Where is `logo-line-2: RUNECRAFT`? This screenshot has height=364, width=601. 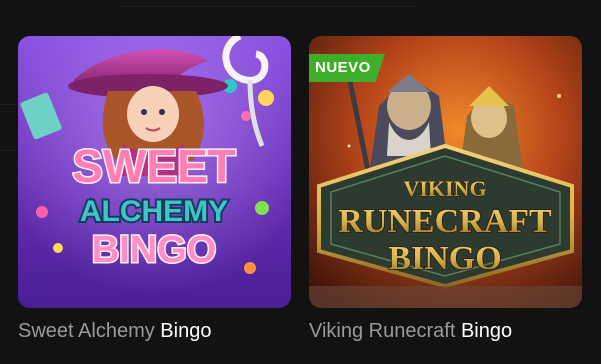
logo-line-2: RUNECRAFT is located at coordinates (445, 221).